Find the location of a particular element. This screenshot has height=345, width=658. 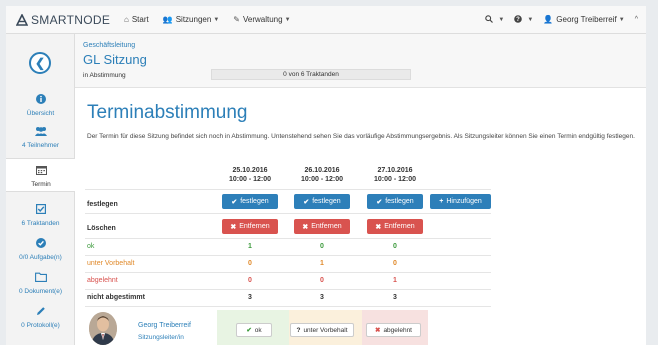

sidebar-item-aufgaben: 0/0 Aufgabe(n) is located at coordinates (40, 249).